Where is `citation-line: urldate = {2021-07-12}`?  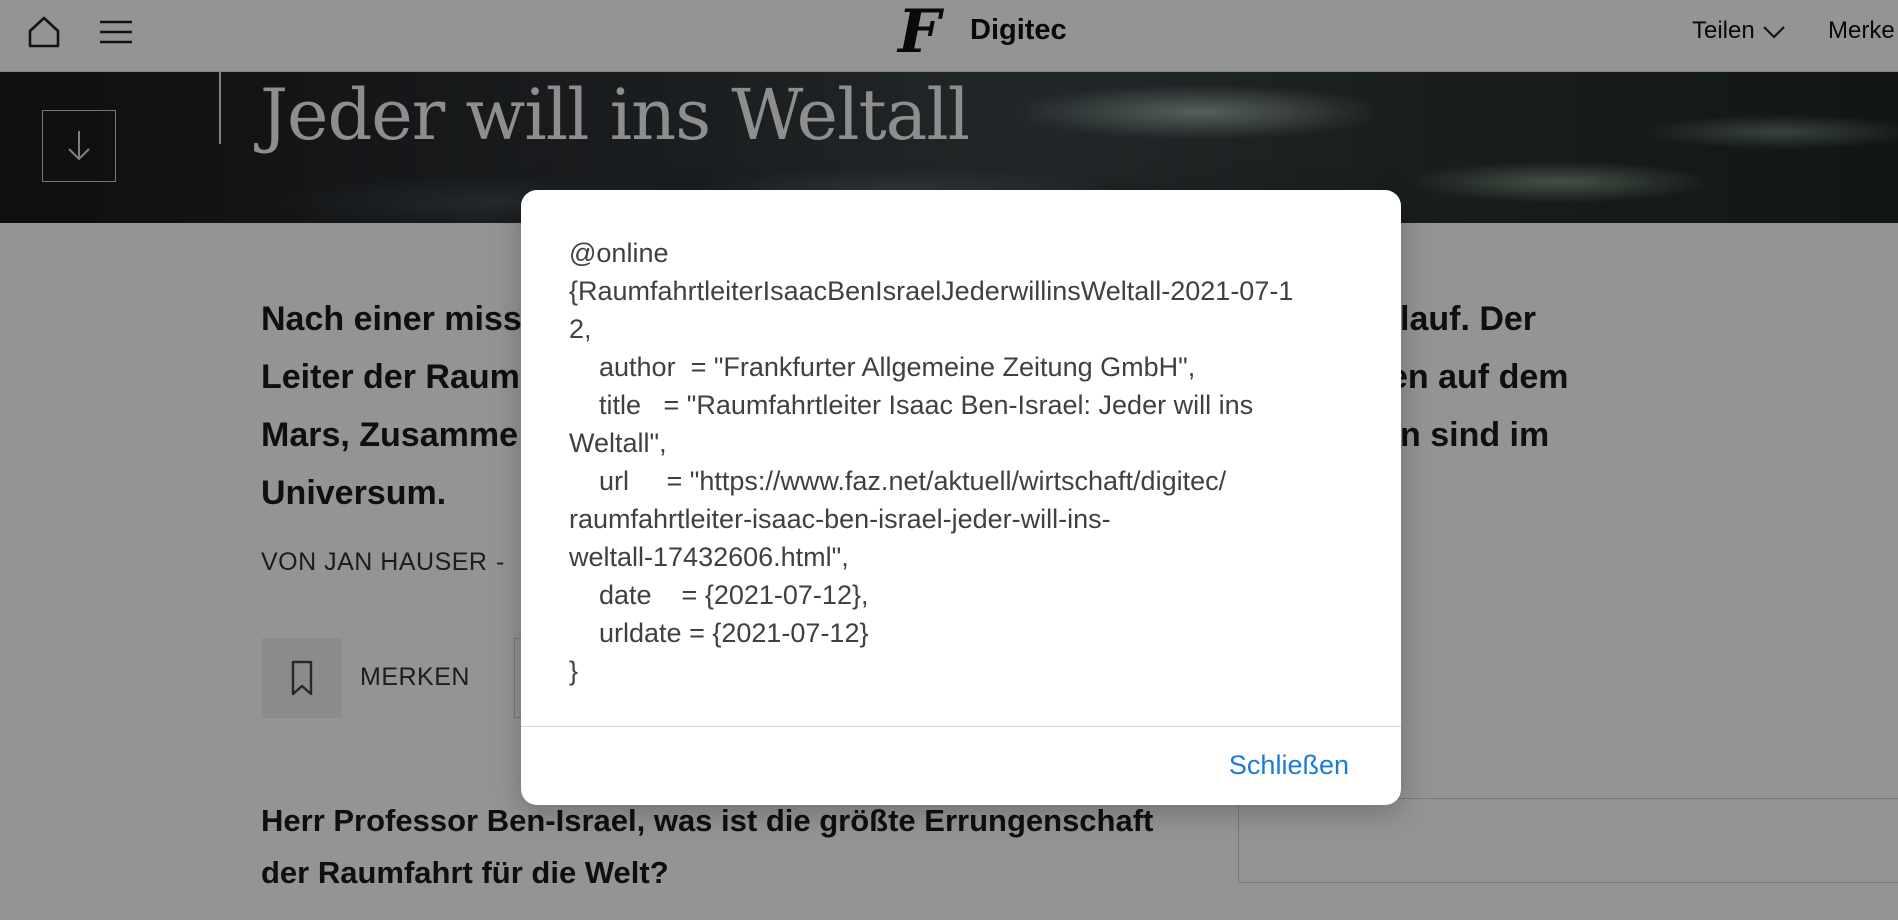 citation-line: urldate = {2021-07-12} is located at coordinates (719, 633).